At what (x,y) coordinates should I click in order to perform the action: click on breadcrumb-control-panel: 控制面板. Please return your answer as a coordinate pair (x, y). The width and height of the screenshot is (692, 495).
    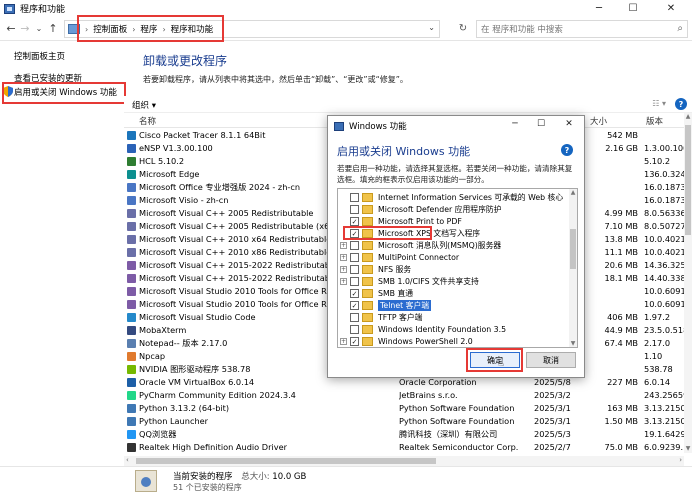
    Looking at the image, I should click on (110, 29).